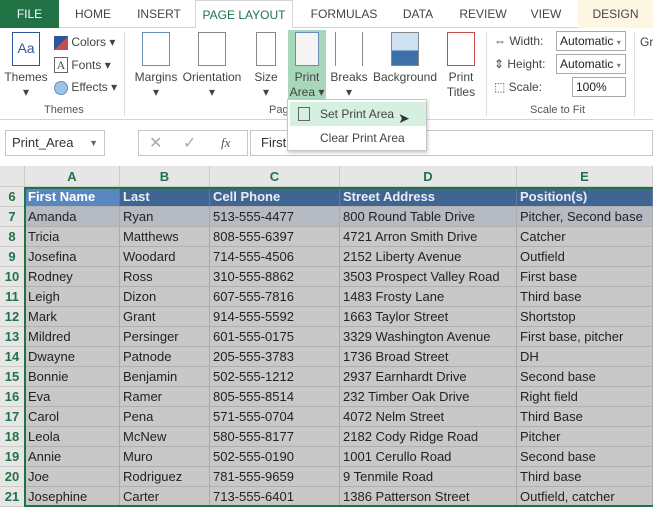 This screenshot has height=509, width=653. What do you see at coordinates (165, 497) in the screenshot?
I see `table-cell: Carter` at bounding box center [165, 497].